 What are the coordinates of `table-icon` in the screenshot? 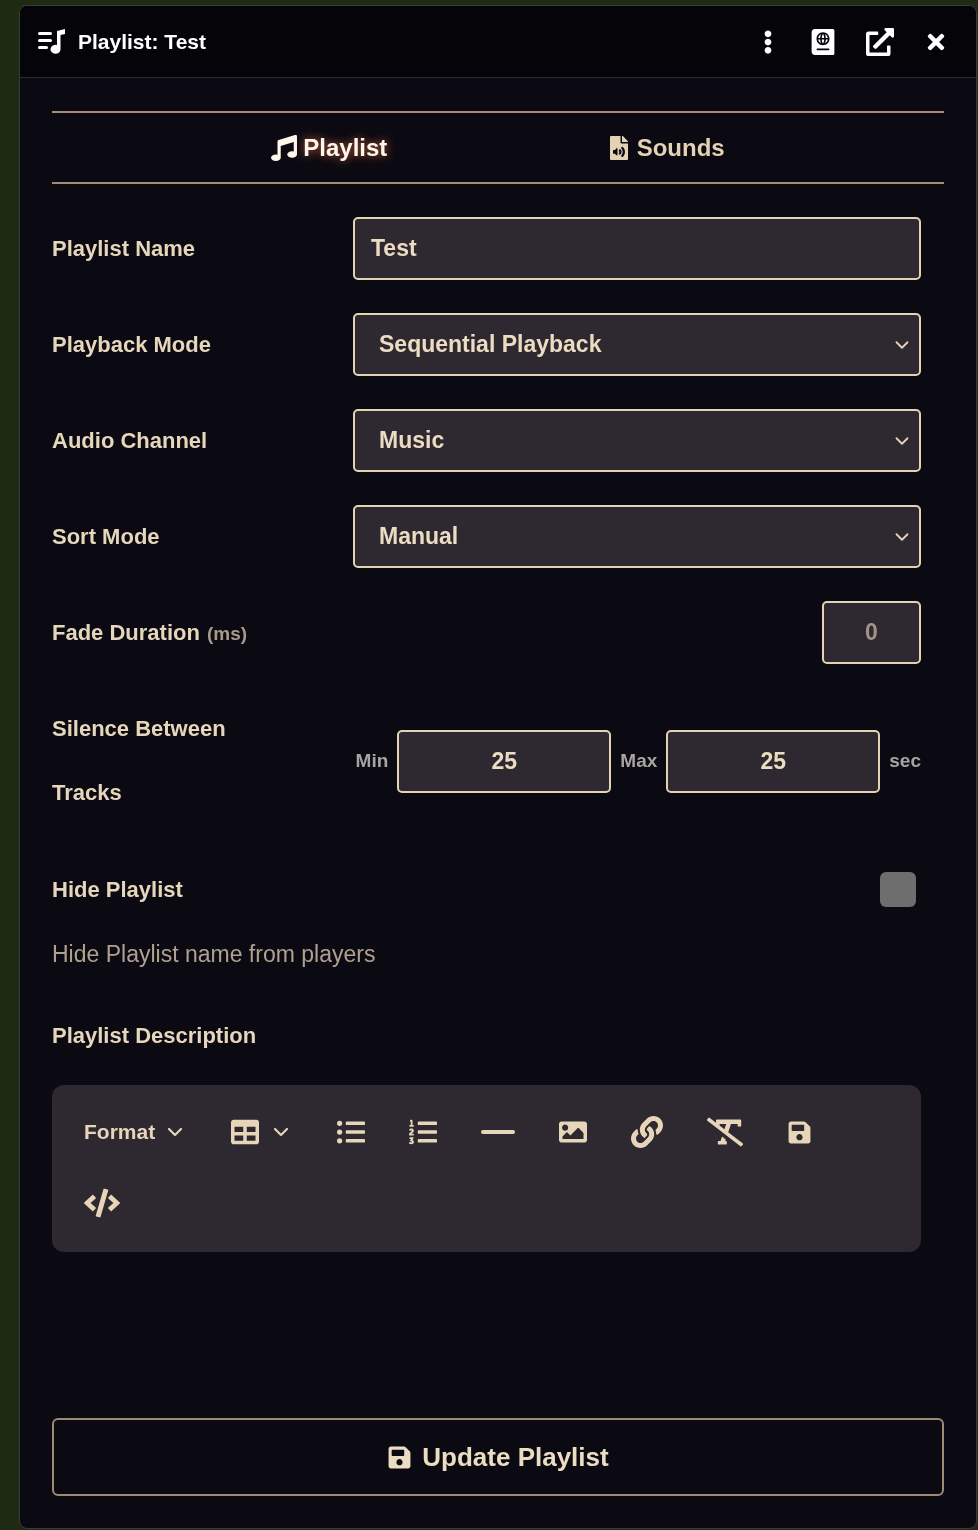 It's located at (245, 1132).